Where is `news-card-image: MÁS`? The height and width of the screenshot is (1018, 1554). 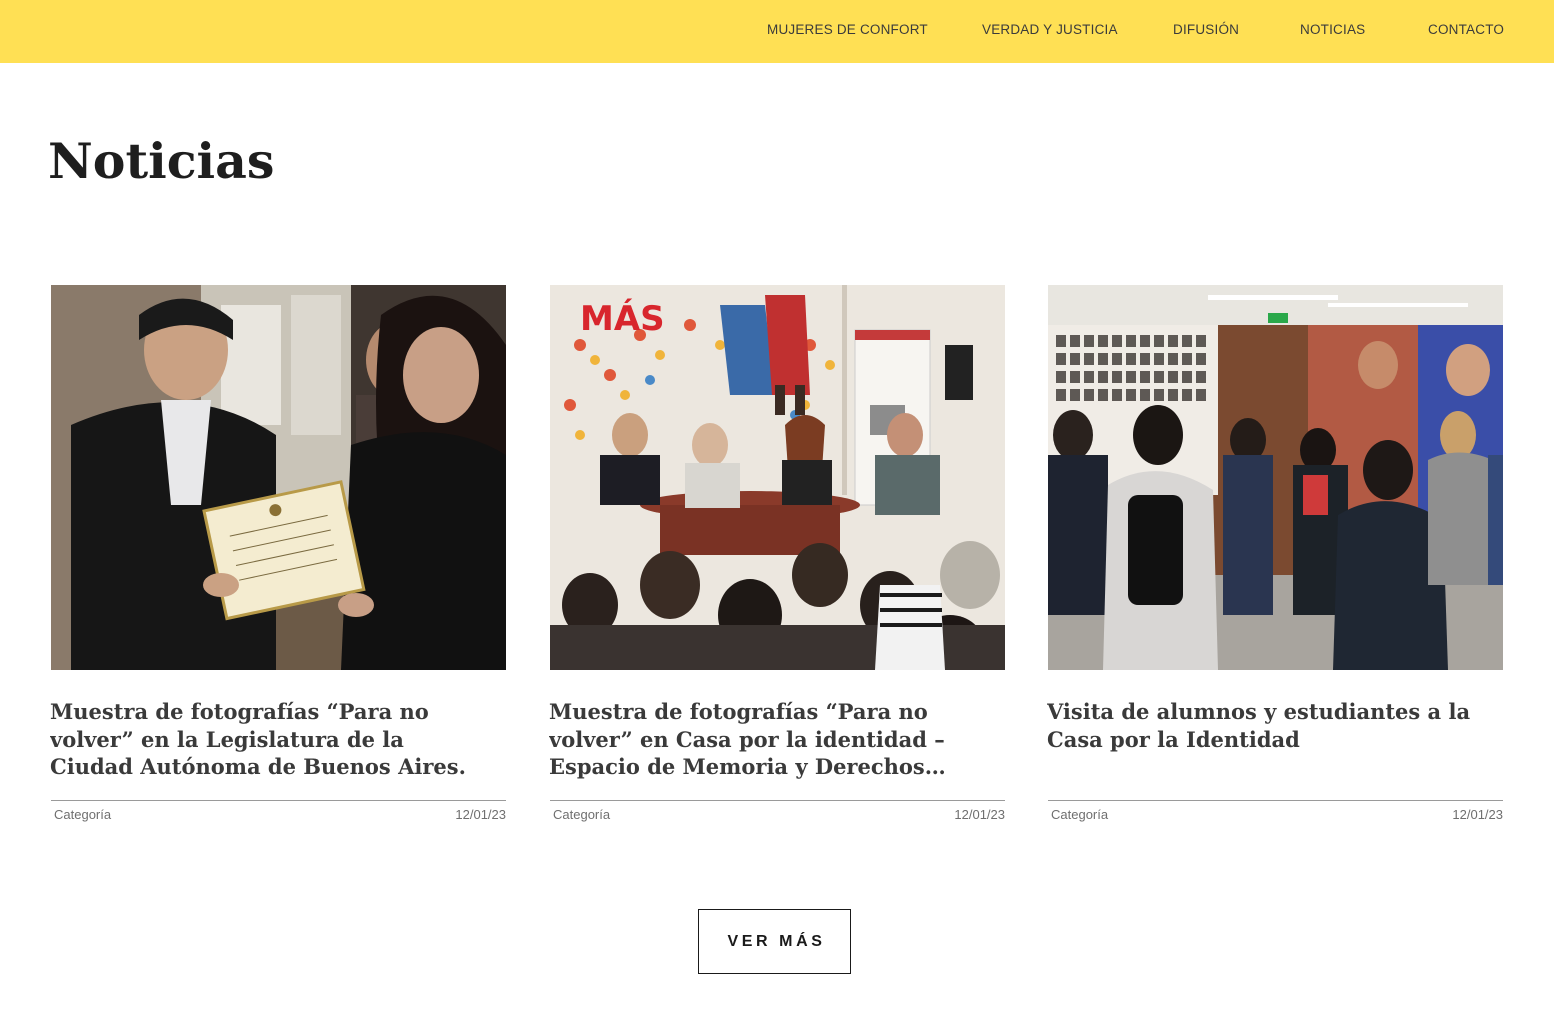
news-card-image: MÁS is located at coordinates (777, 477).